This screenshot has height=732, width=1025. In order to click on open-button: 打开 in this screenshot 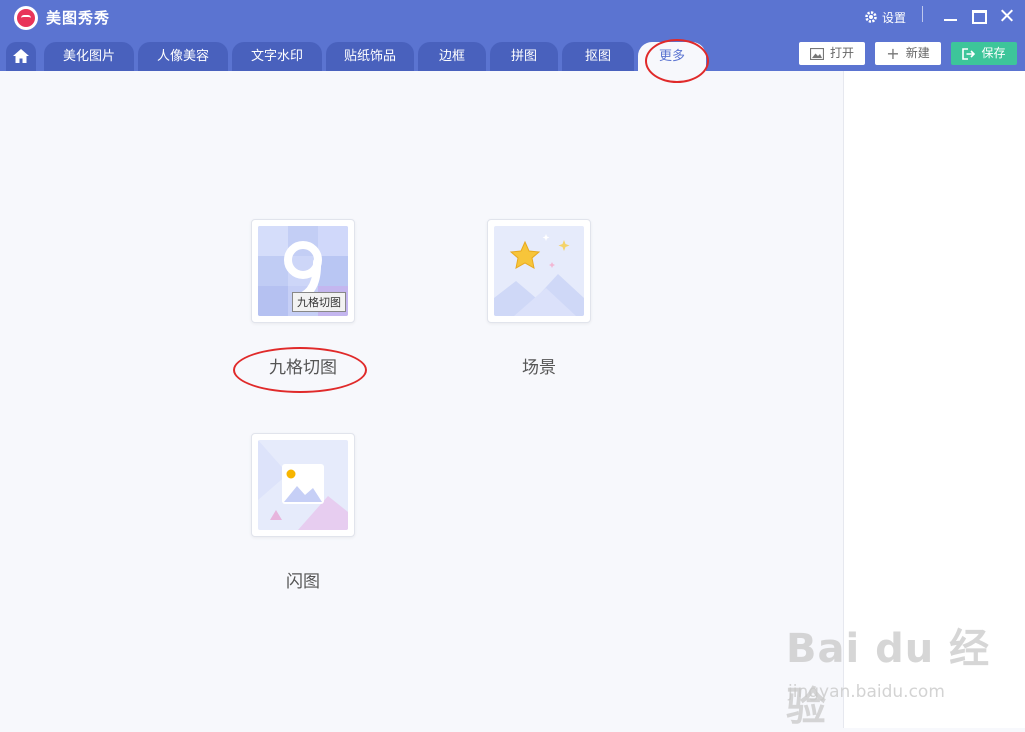, I will do `click(832, 53)`.